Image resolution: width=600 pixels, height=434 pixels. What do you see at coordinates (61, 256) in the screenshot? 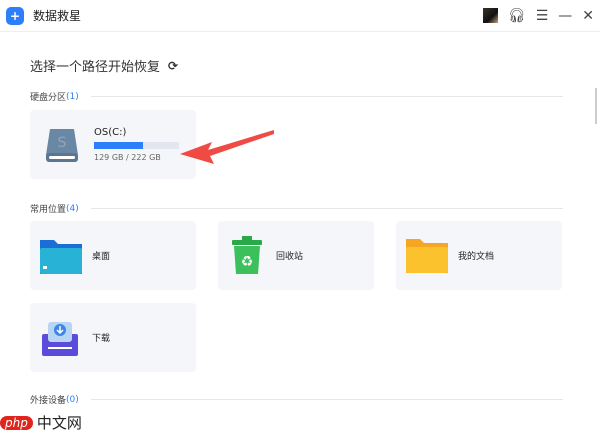
I see `desktop-folder-icon` at bounding box center [61, 256].